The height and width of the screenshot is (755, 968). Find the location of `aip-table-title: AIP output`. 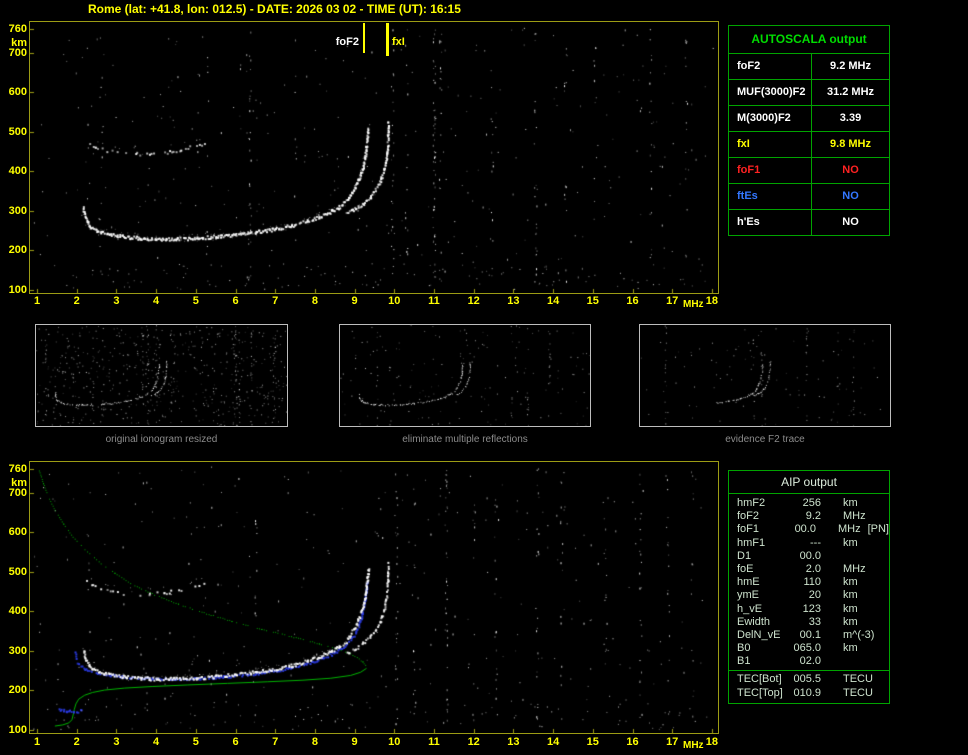

aip-table-title: AIP output is located at coordinates (809, 482).